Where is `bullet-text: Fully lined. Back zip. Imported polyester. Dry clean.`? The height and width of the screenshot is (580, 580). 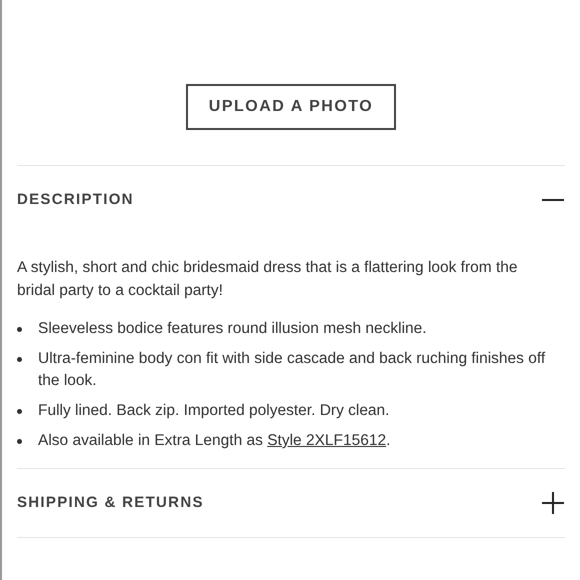 bullet-text: Fully lined. Back zip. Imported polyester. Dry clean. is located at coordinates (214, 411).